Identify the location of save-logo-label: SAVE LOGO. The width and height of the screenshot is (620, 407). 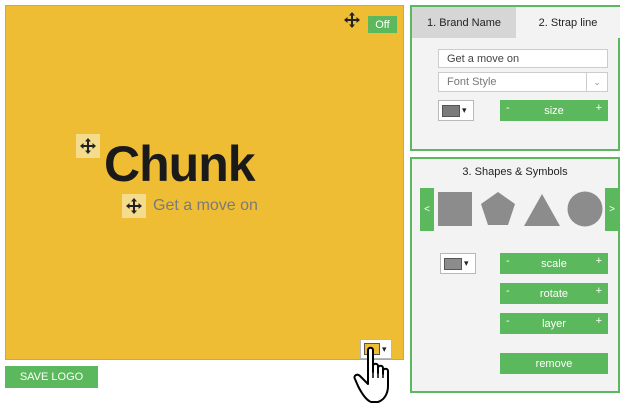
(51, 377).